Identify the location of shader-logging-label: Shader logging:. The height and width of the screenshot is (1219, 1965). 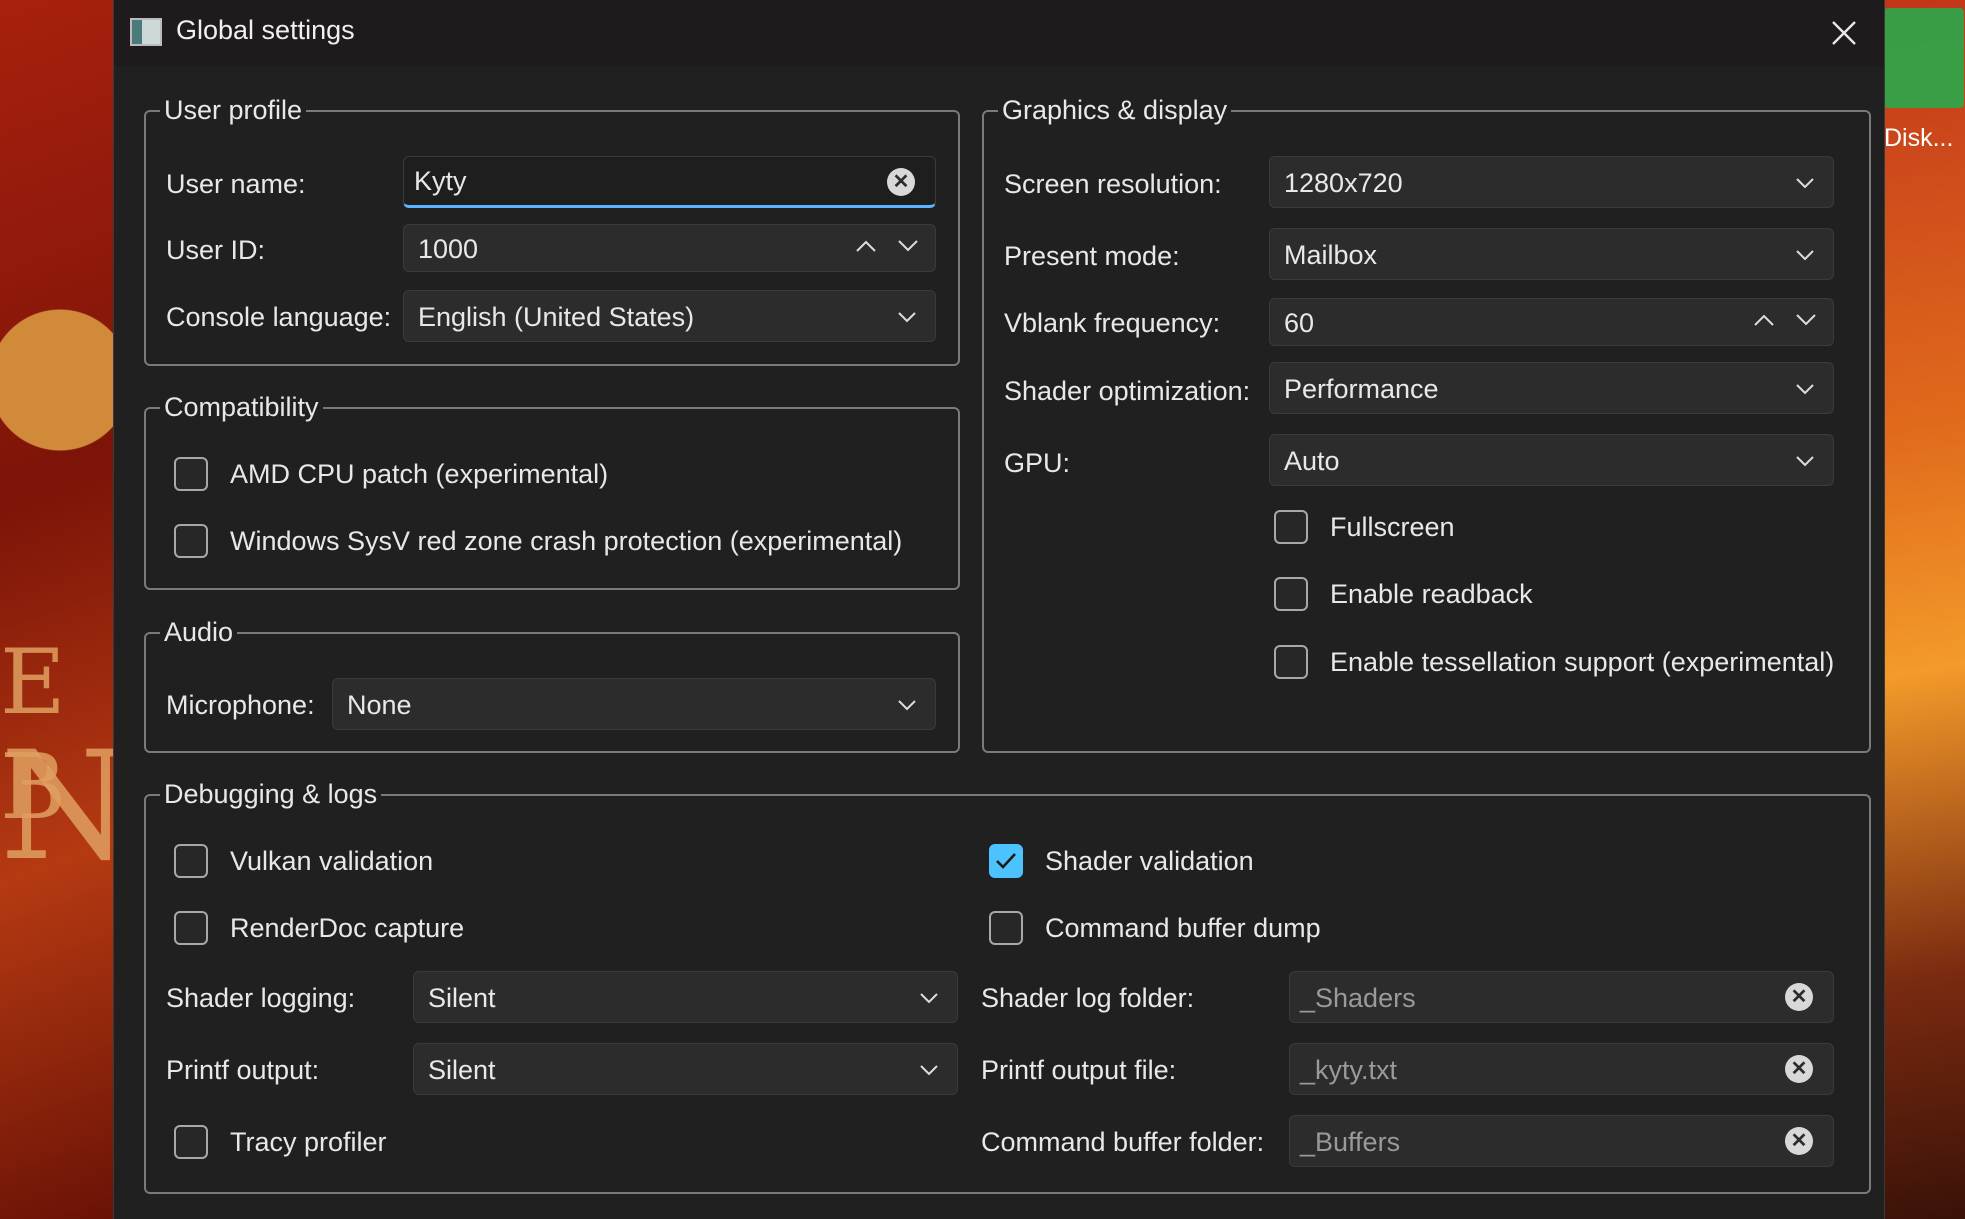
(261, 998).